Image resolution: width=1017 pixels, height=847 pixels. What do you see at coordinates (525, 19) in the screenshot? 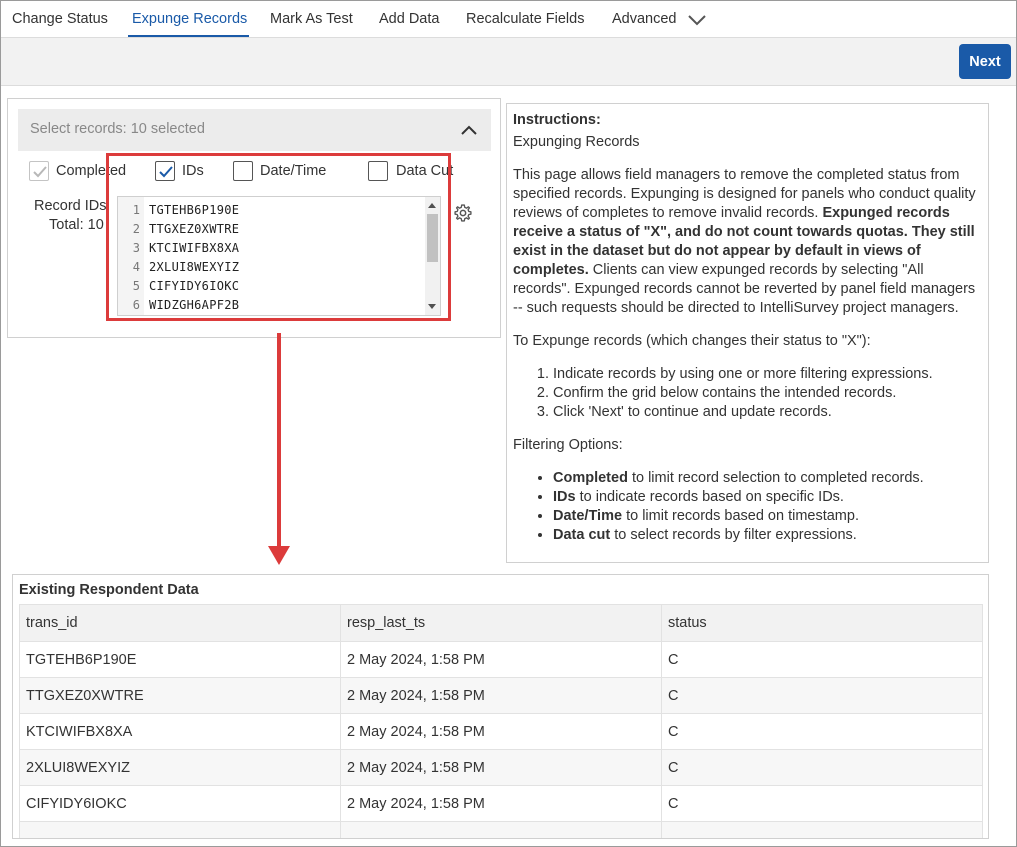
I see `tab-recalculate-fields: Recalculate Fields` at bounding box center [525, 19].